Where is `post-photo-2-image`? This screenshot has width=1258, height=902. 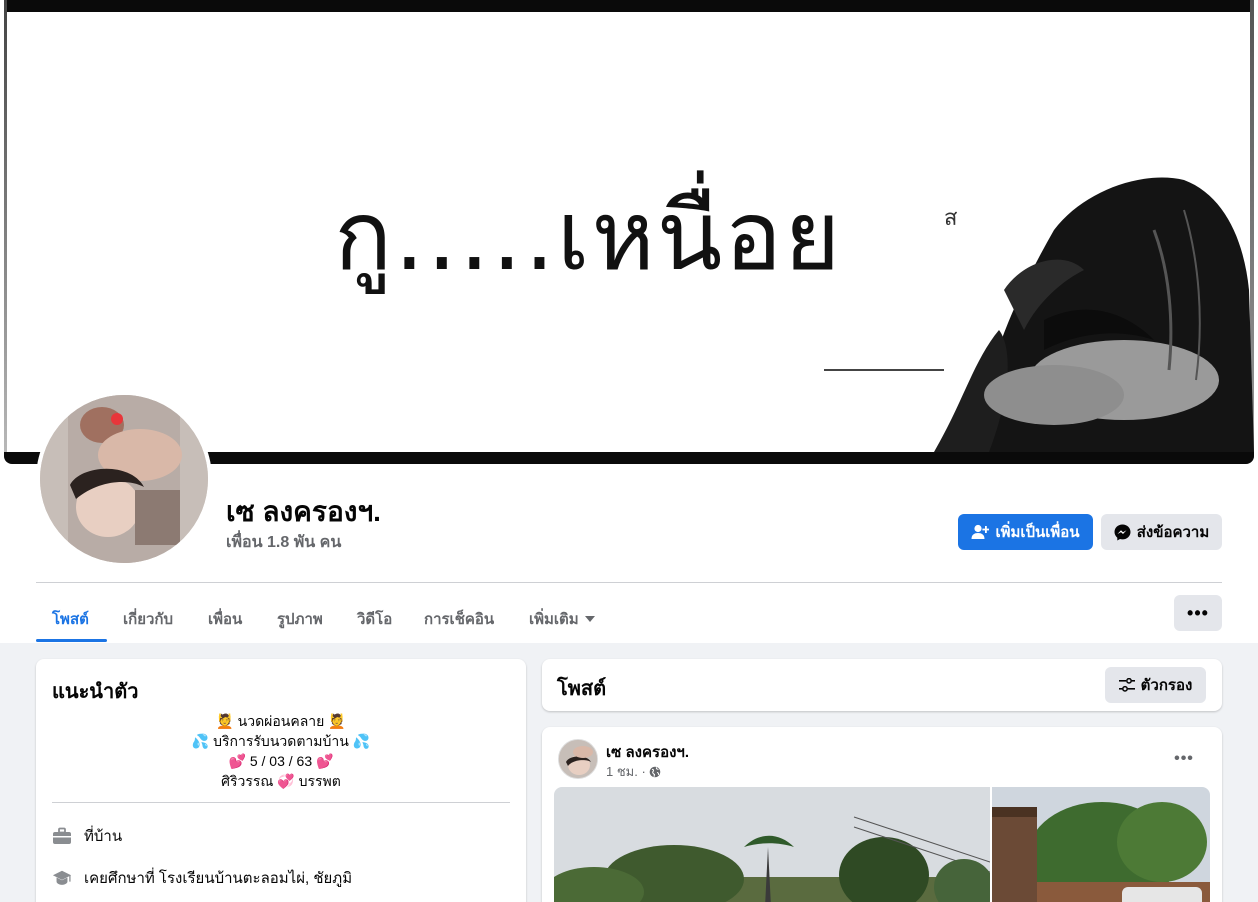
post-photo-2-image is located at coordinates (1101, 844).